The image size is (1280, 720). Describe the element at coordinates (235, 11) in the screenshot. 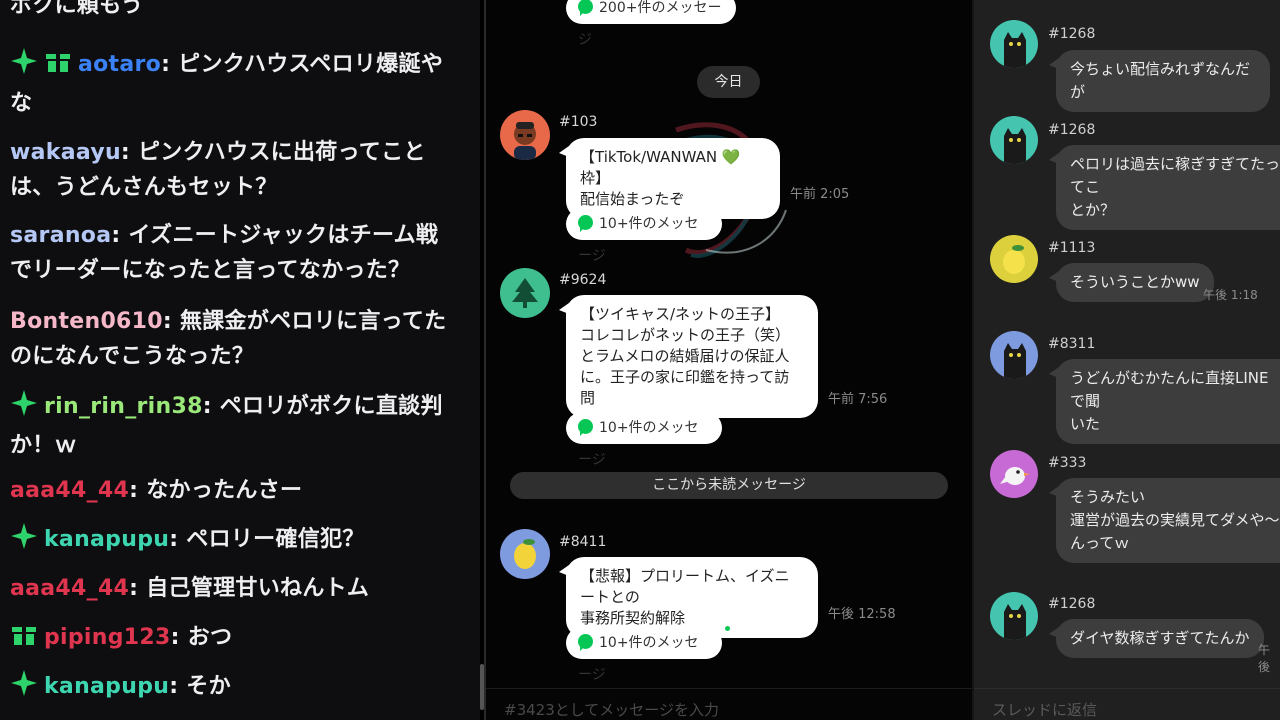

I see `chat-message: ボクに頼もう` at that location.